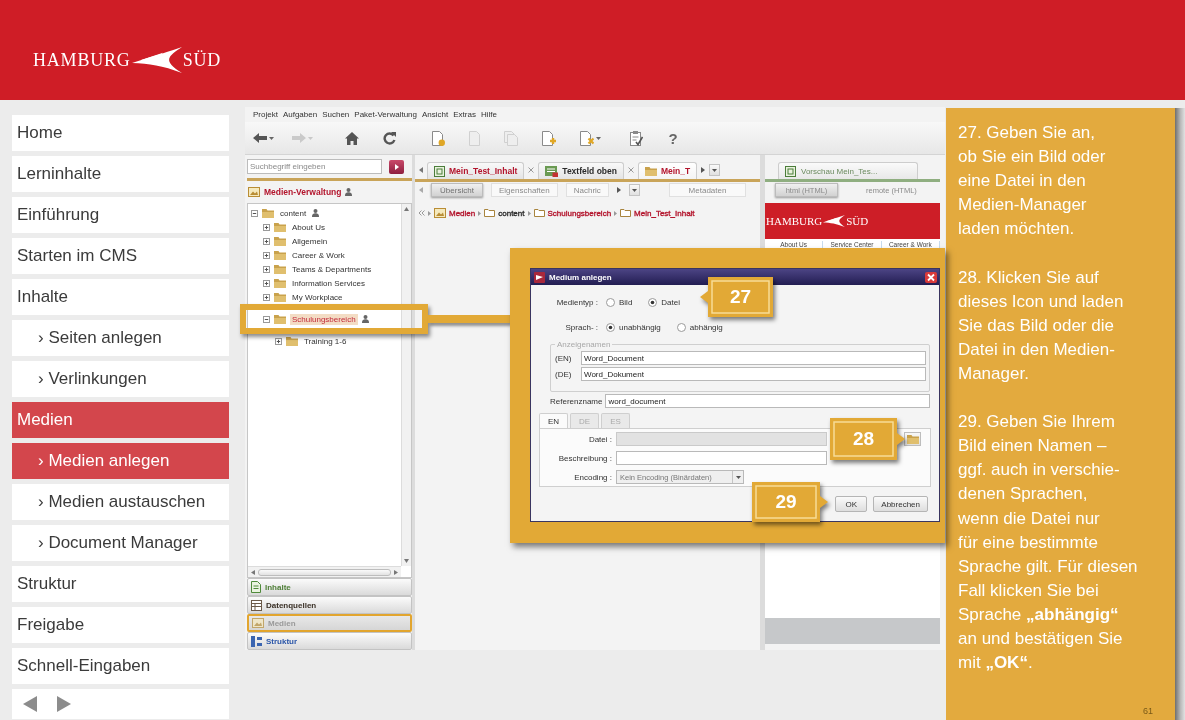 The height and width of the screenshot is (720, 1185). Describe the element at coordinates (699, 327) in the screenshot. I see `radio-option: abhängig` at that location.